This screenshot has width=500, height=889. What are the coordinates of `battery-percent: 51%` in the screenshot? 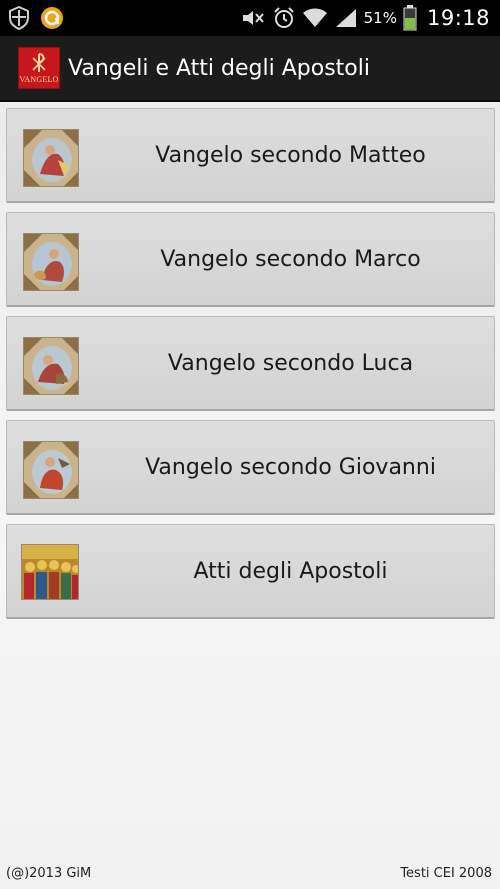 It's located at (380, 18).